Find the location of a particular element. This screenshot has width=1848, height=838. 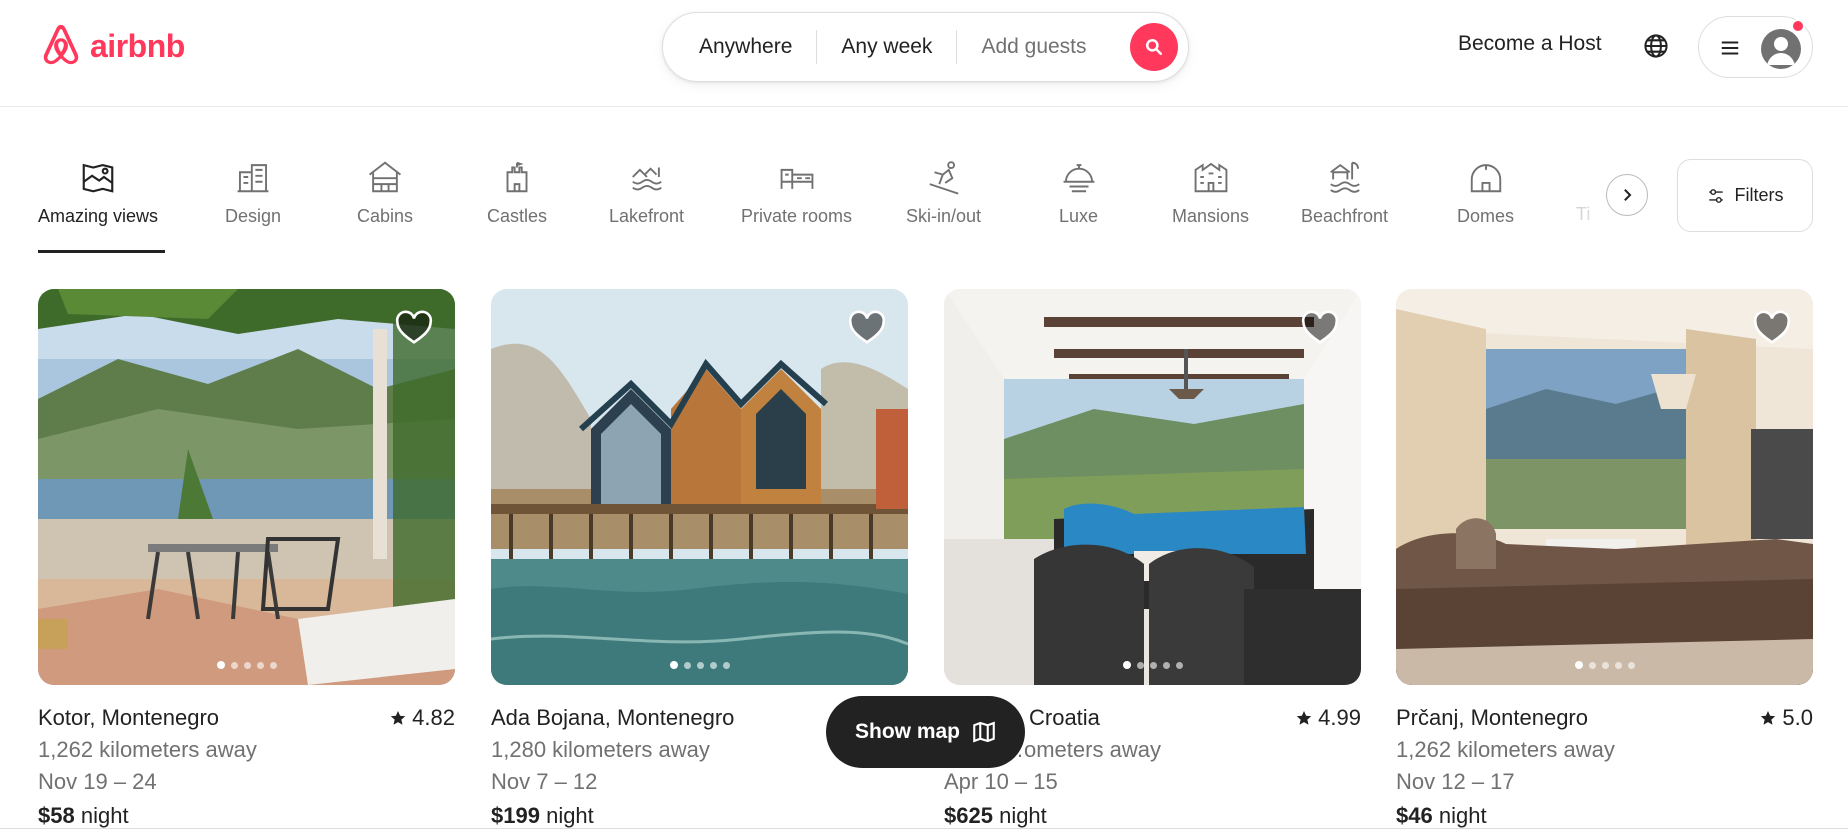

category-mansions: Mansions is located at coordinates (1210, 192).